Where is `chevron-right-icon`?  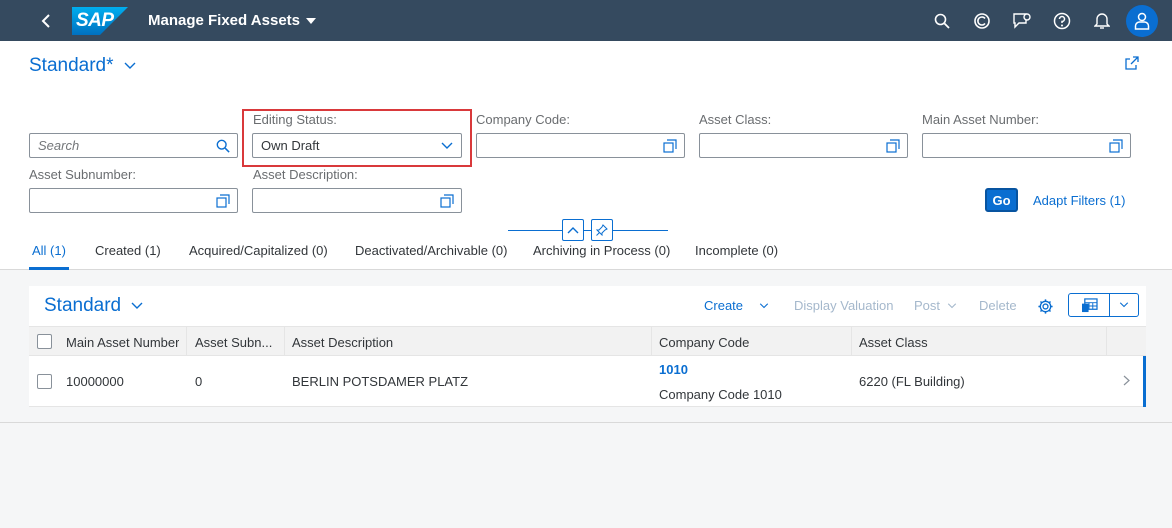
chevron-right-icon is located at coordinates (1126, 380).